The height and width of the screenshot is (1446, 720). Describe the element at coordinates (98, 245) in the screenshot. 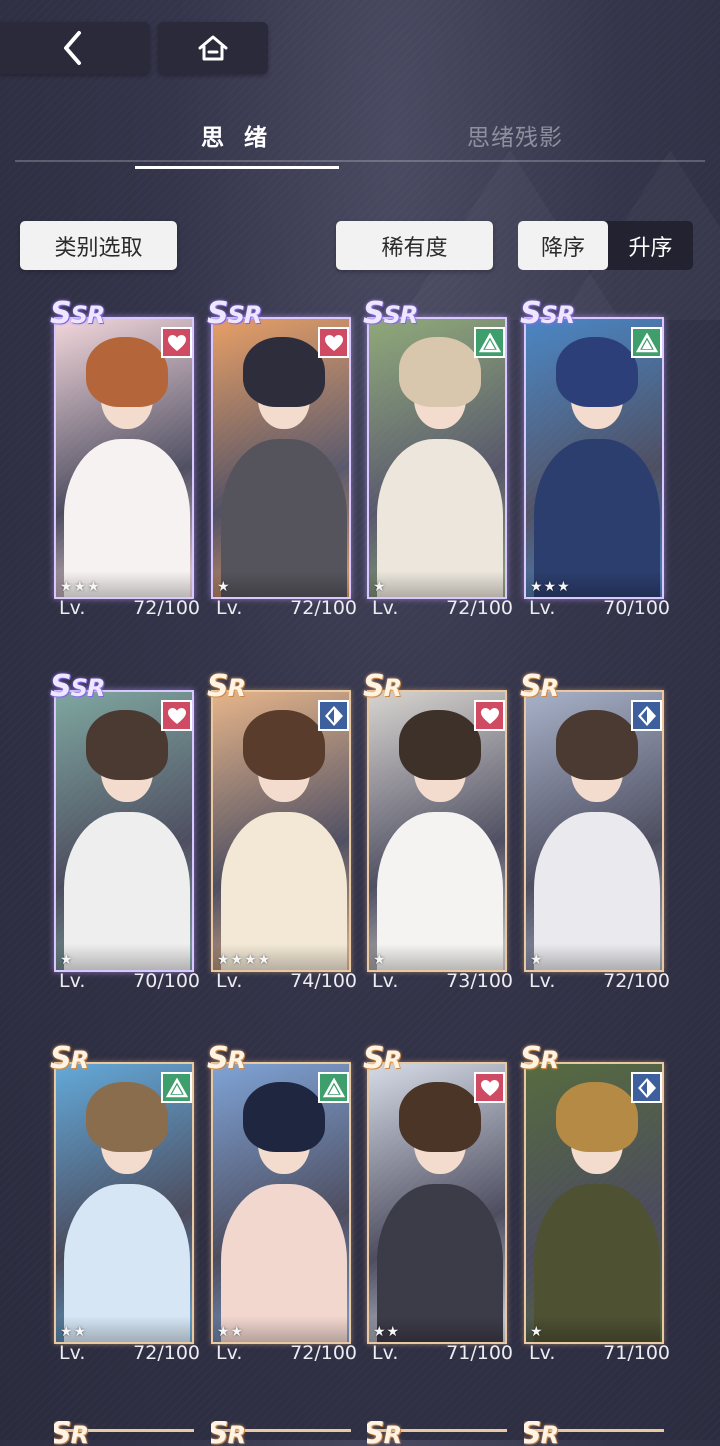

I see `category-filter-button: 类别选取` at that location.